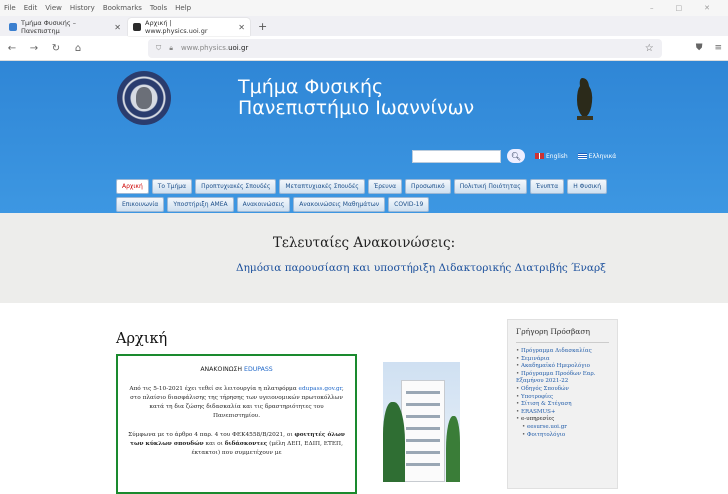 This screenshot has width=728, height=494. Describe the element at coordinates (183, 8) in the screenshot. I see `menu-help: Help` at that location.